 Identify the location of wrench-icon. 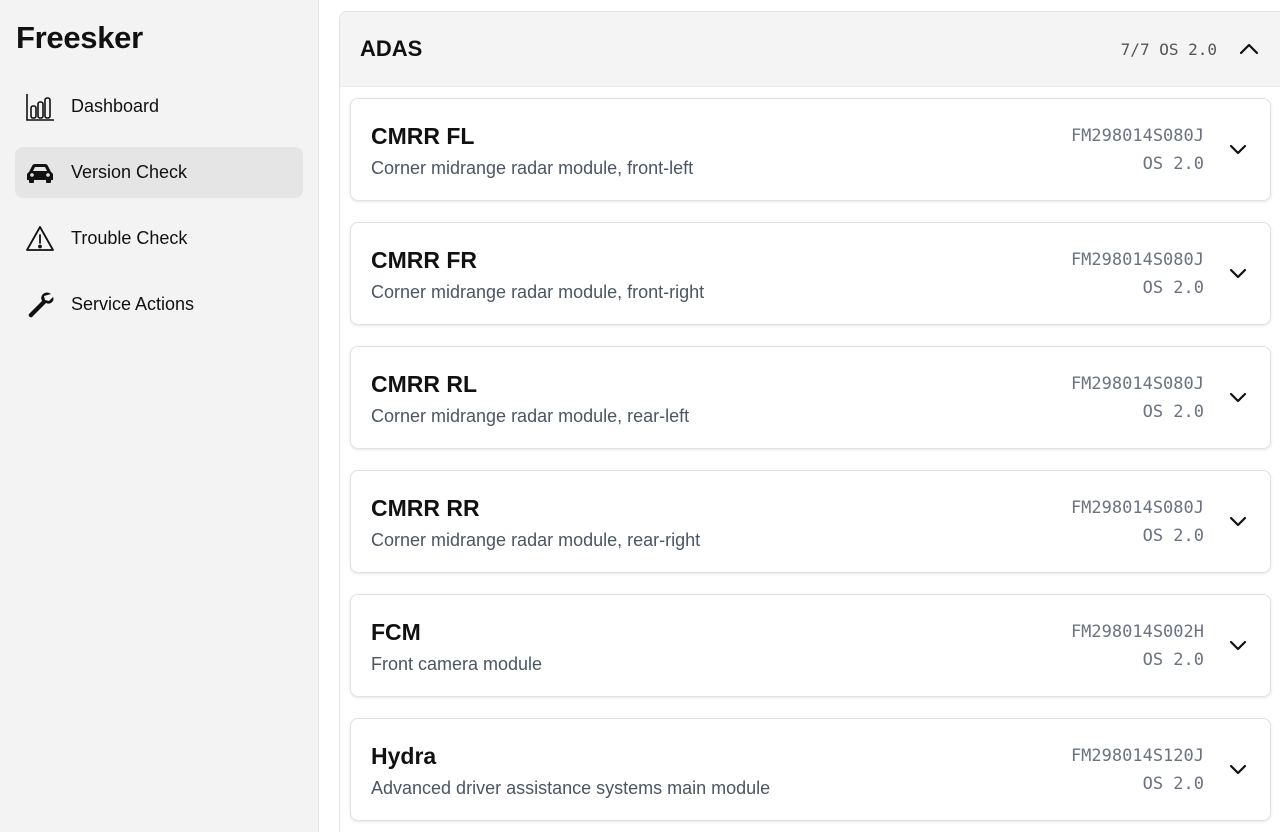
(40, 305).